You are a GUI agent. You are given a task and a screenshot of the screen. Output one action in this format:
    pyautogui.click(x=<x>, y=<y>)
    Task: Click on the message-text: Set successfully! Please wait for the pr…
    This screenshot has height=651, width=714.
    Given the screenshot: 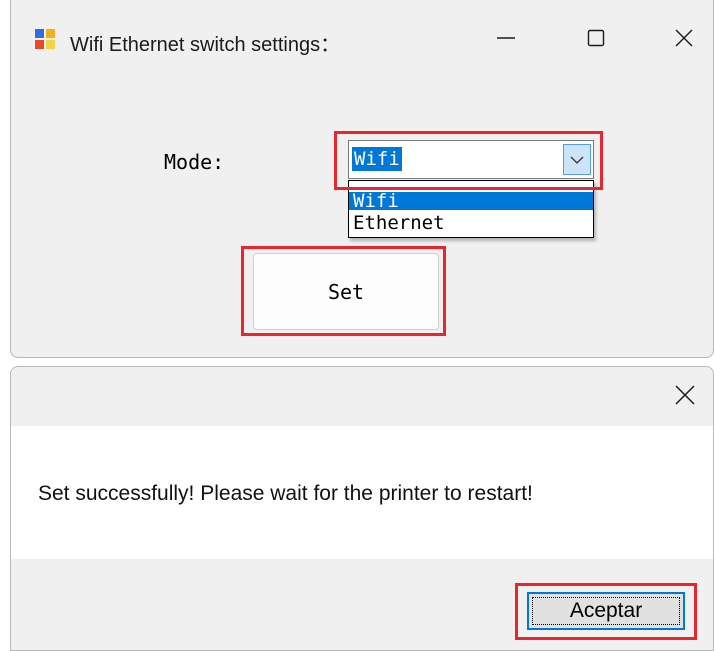 What is the action you would take?
    pyautogui.click(x=285, y=493)
    